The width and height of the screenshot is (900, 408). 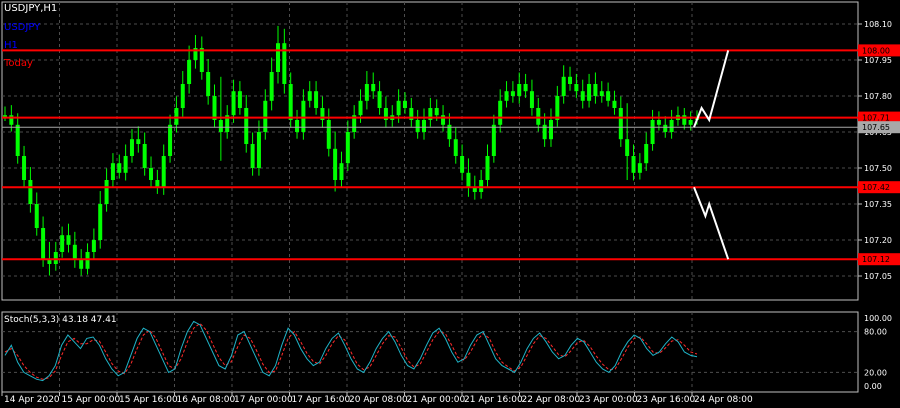 I want to click on time-axis-label: 22 Apr 08:00, so click(x=551, y=400).